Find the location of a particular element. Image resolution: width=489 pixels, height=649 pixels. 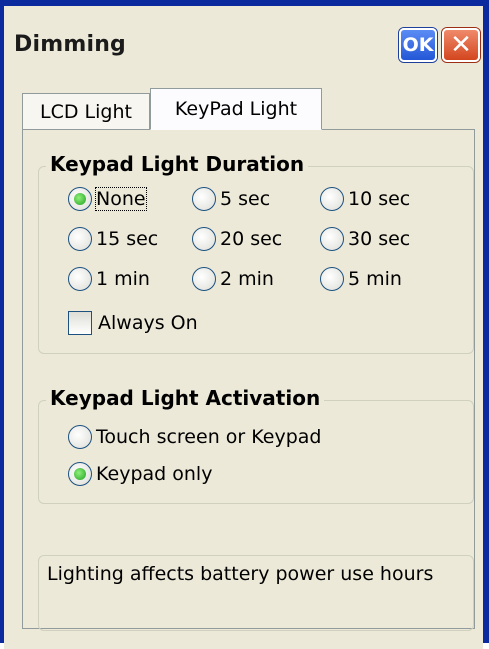

radio-label: 15 sec is located at coordinates (127, 239).